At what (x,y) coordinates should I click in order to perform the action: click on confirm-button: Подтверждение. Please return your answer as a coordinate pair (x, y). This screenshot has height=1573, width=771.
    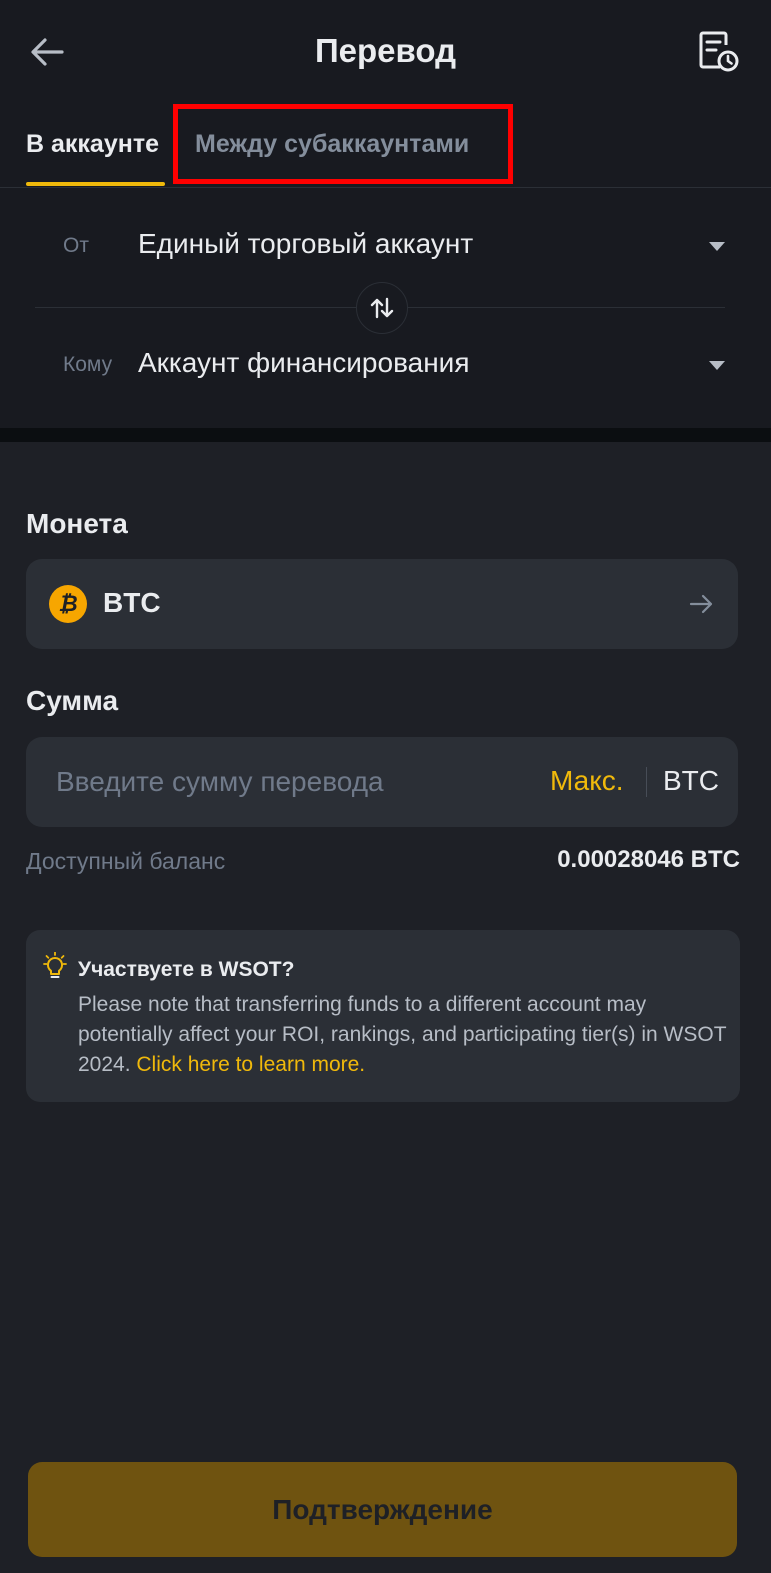
    Looking at the image, I should click on (382, 1509).